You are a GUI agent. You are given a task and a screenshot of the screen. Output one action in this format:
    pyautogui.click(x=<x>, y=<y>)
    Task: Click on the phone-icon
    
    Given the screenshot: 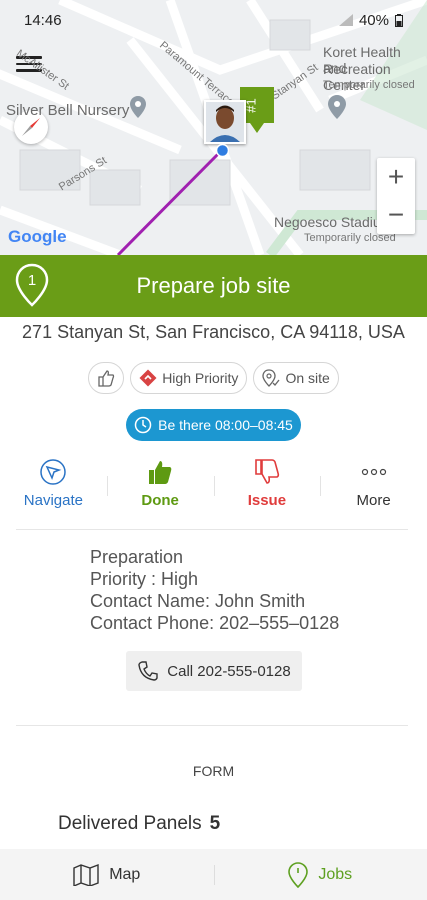 What is the action you would take?
    pyautogui.click(x=148, y=671)
    